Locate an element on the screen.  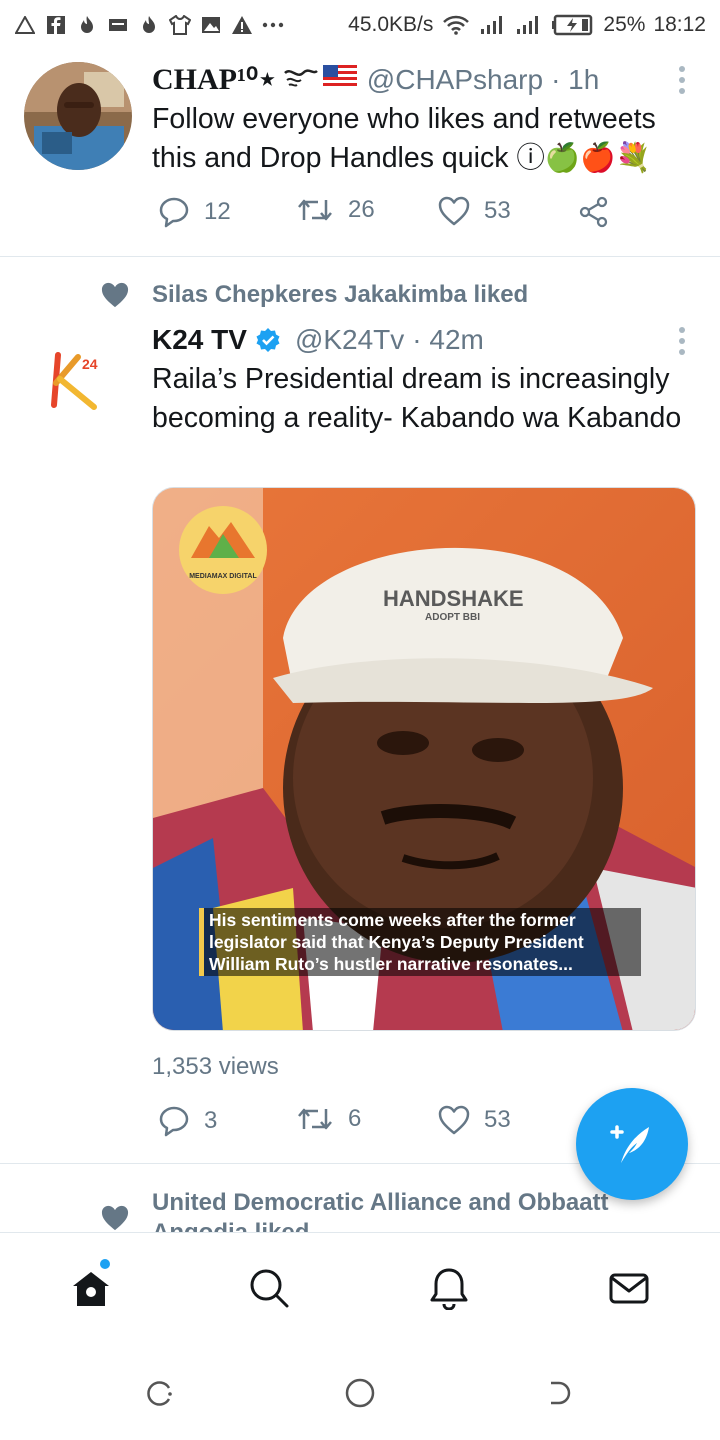
social-context is located at coordinates (115, 1218).